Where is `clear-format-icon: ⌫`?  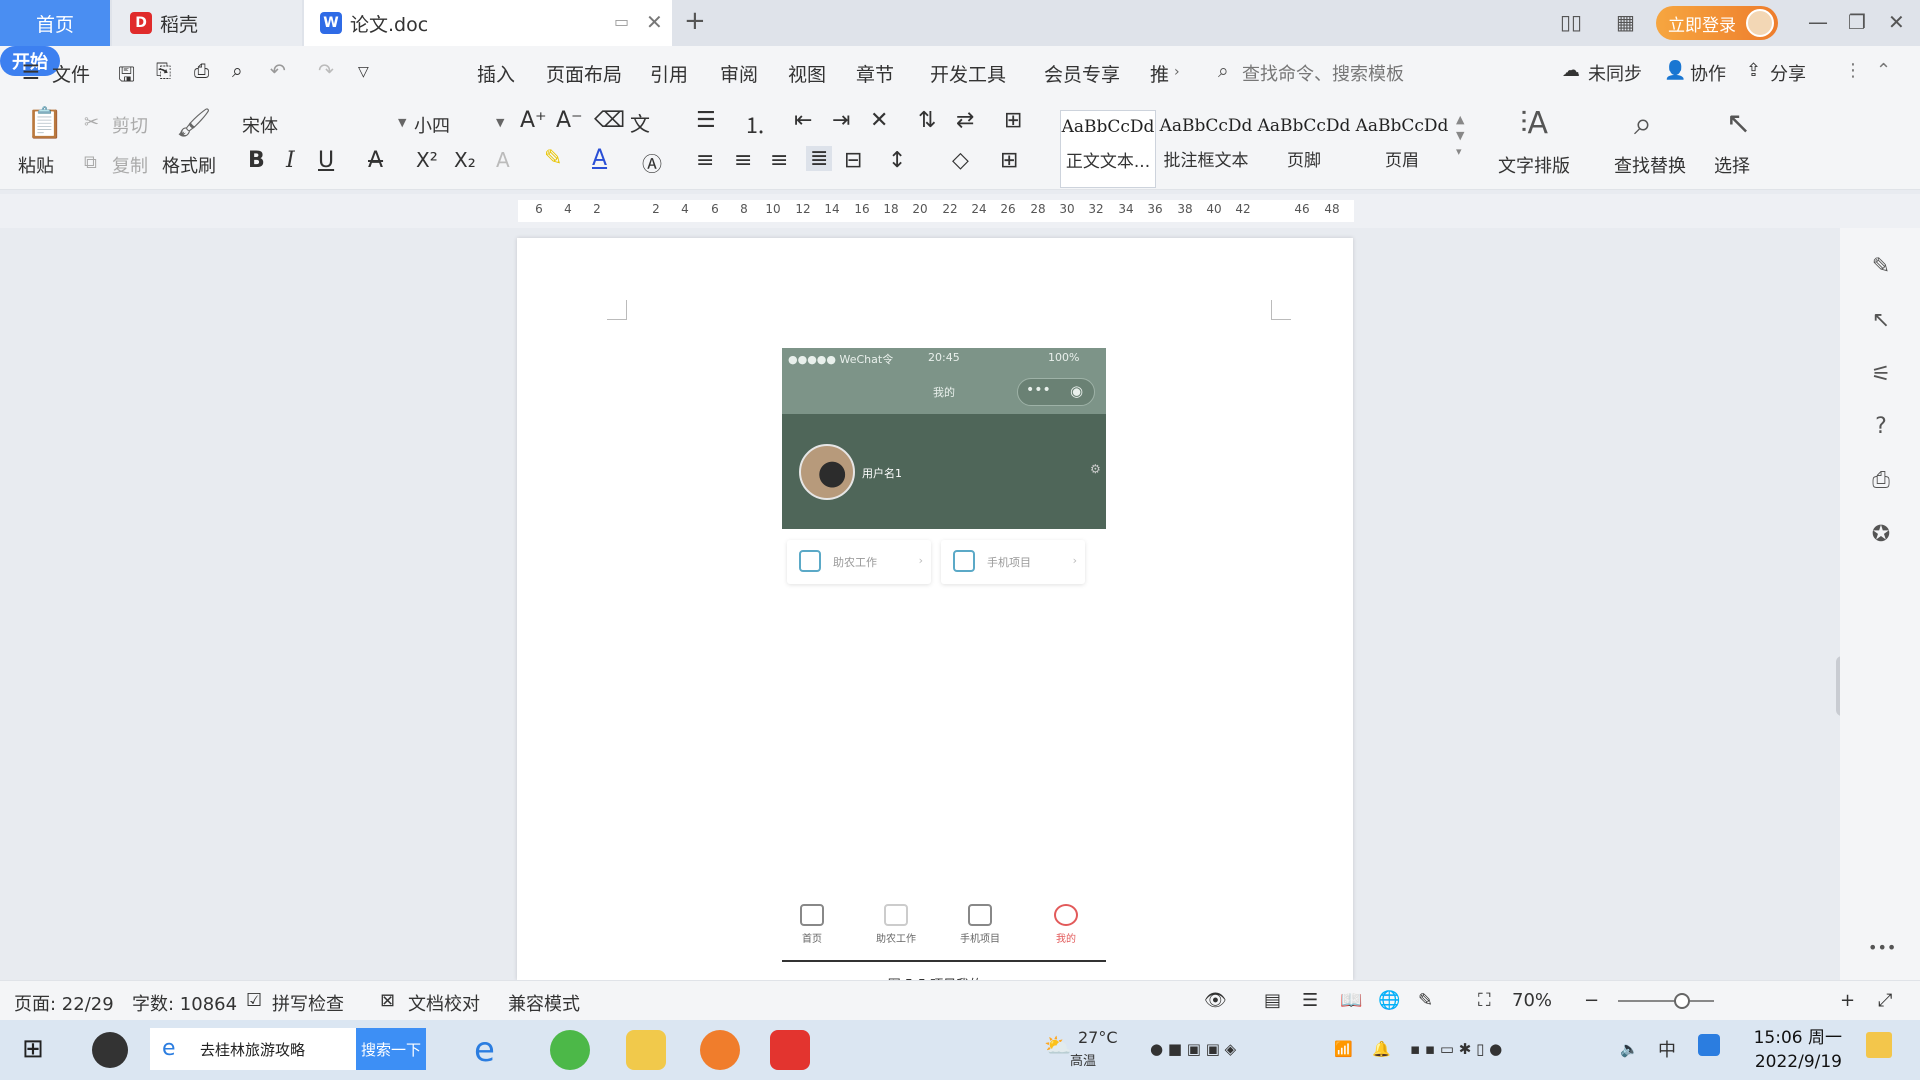
clear-format-icon: ⌫ is located at coordinates (609, 120).